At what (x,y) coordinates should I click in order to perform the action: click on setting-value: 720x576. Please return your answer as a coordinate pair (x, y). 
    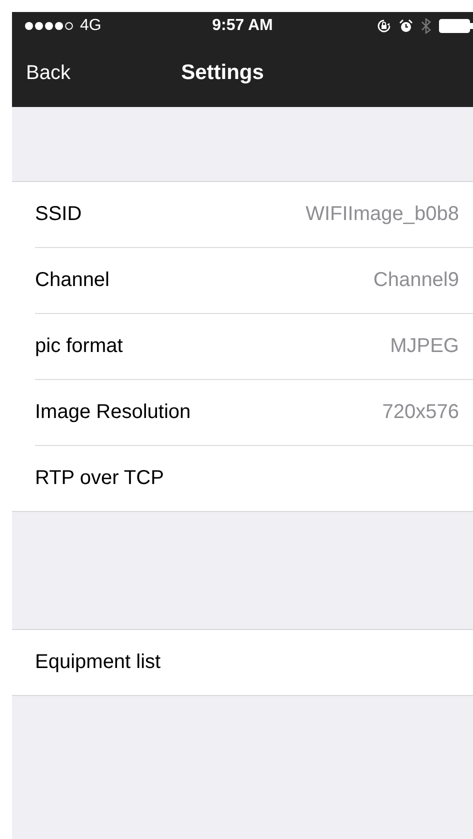
    Looking at the image, I should click on (420, 412).